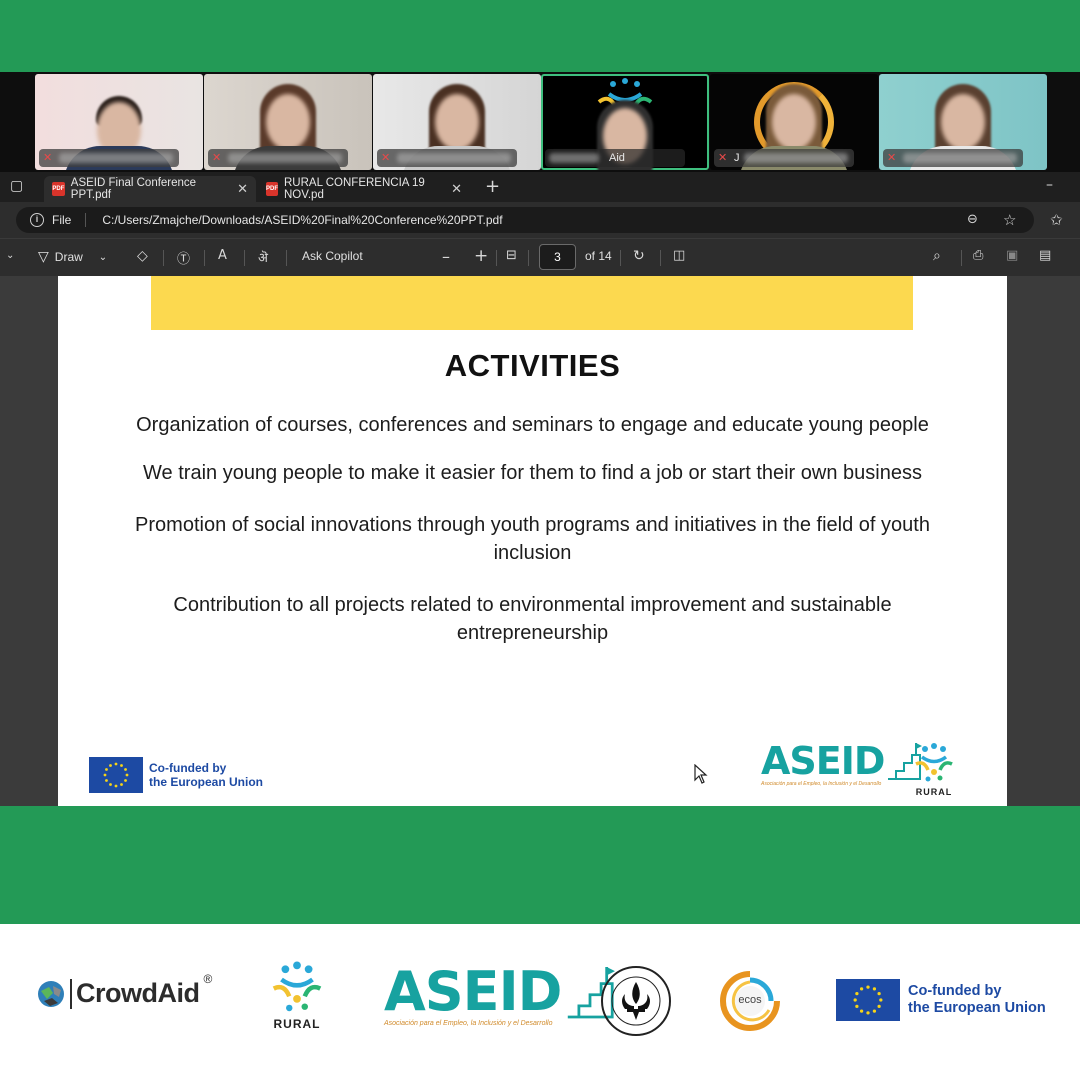 The height and width of the screenshot is (1080, 1080). Describe the element at coordinates (598, 256) in the screenshot. I see `page-total: of 14` at that location.